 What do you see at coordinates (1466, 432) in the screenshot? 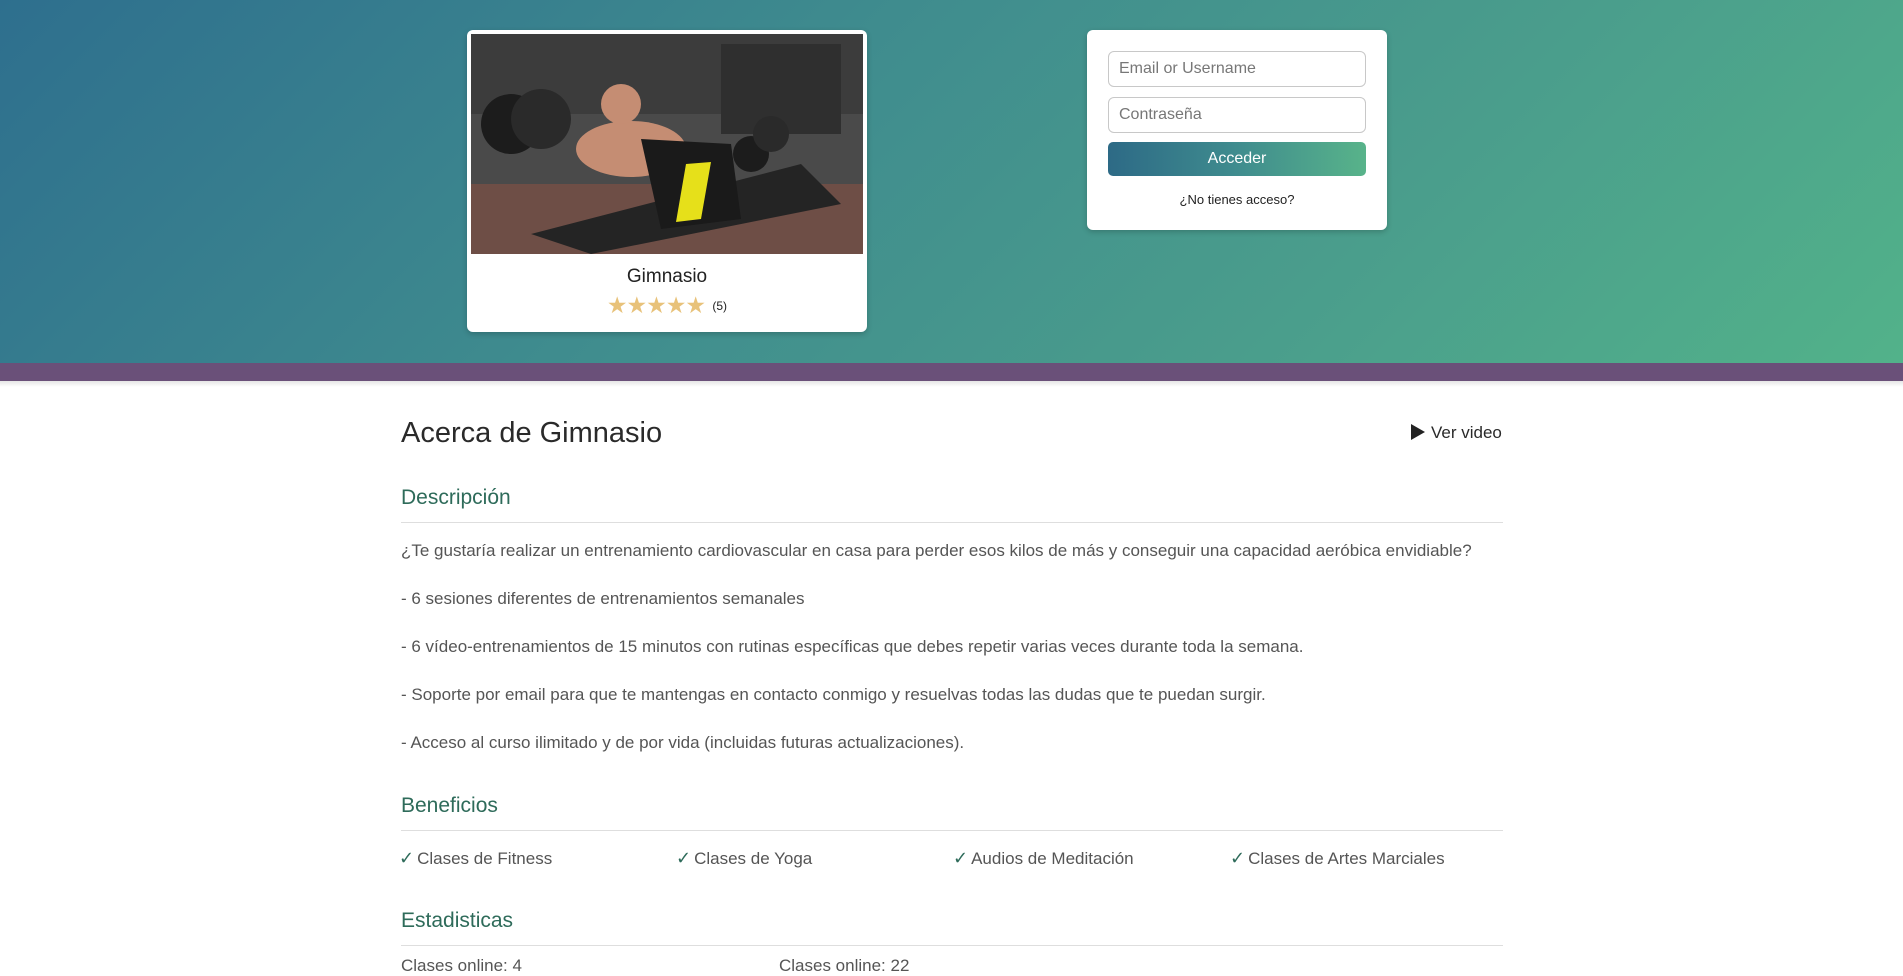
I see `video-link-label: Ver video` at bounding box center [1466, 432].